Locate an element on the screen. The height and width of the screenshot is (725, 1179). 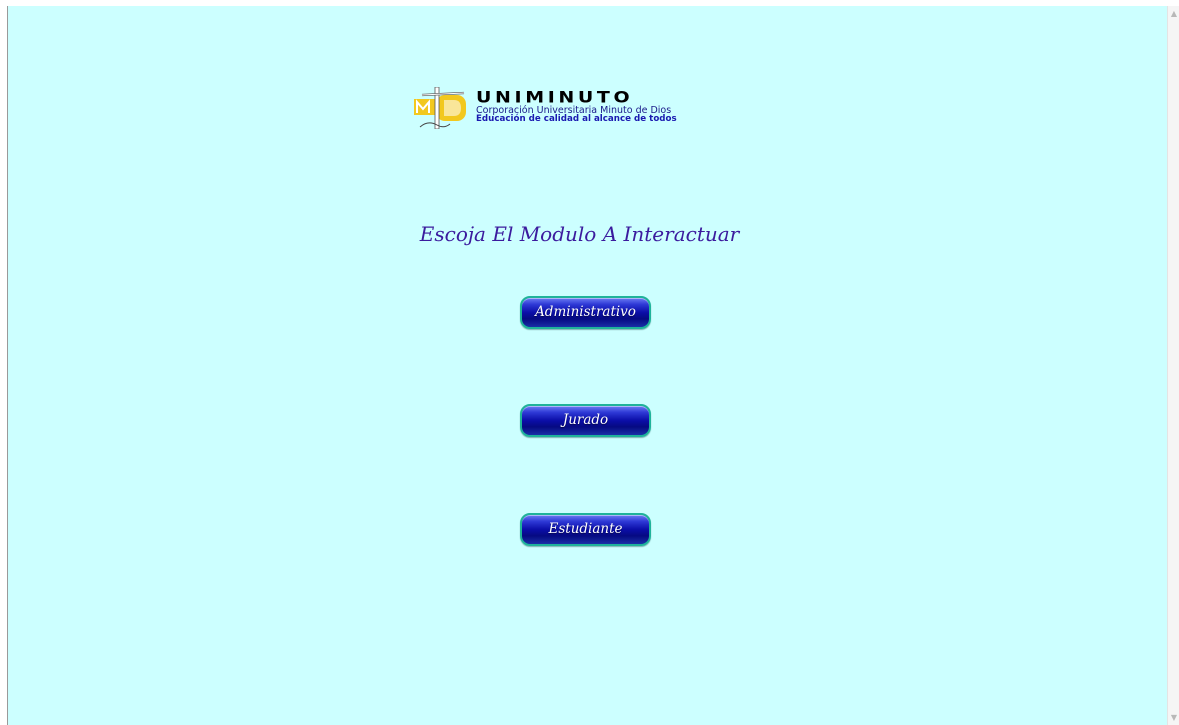
page-title: Escoja El Modulo A Interactuar is located at coordinates (579, 234).